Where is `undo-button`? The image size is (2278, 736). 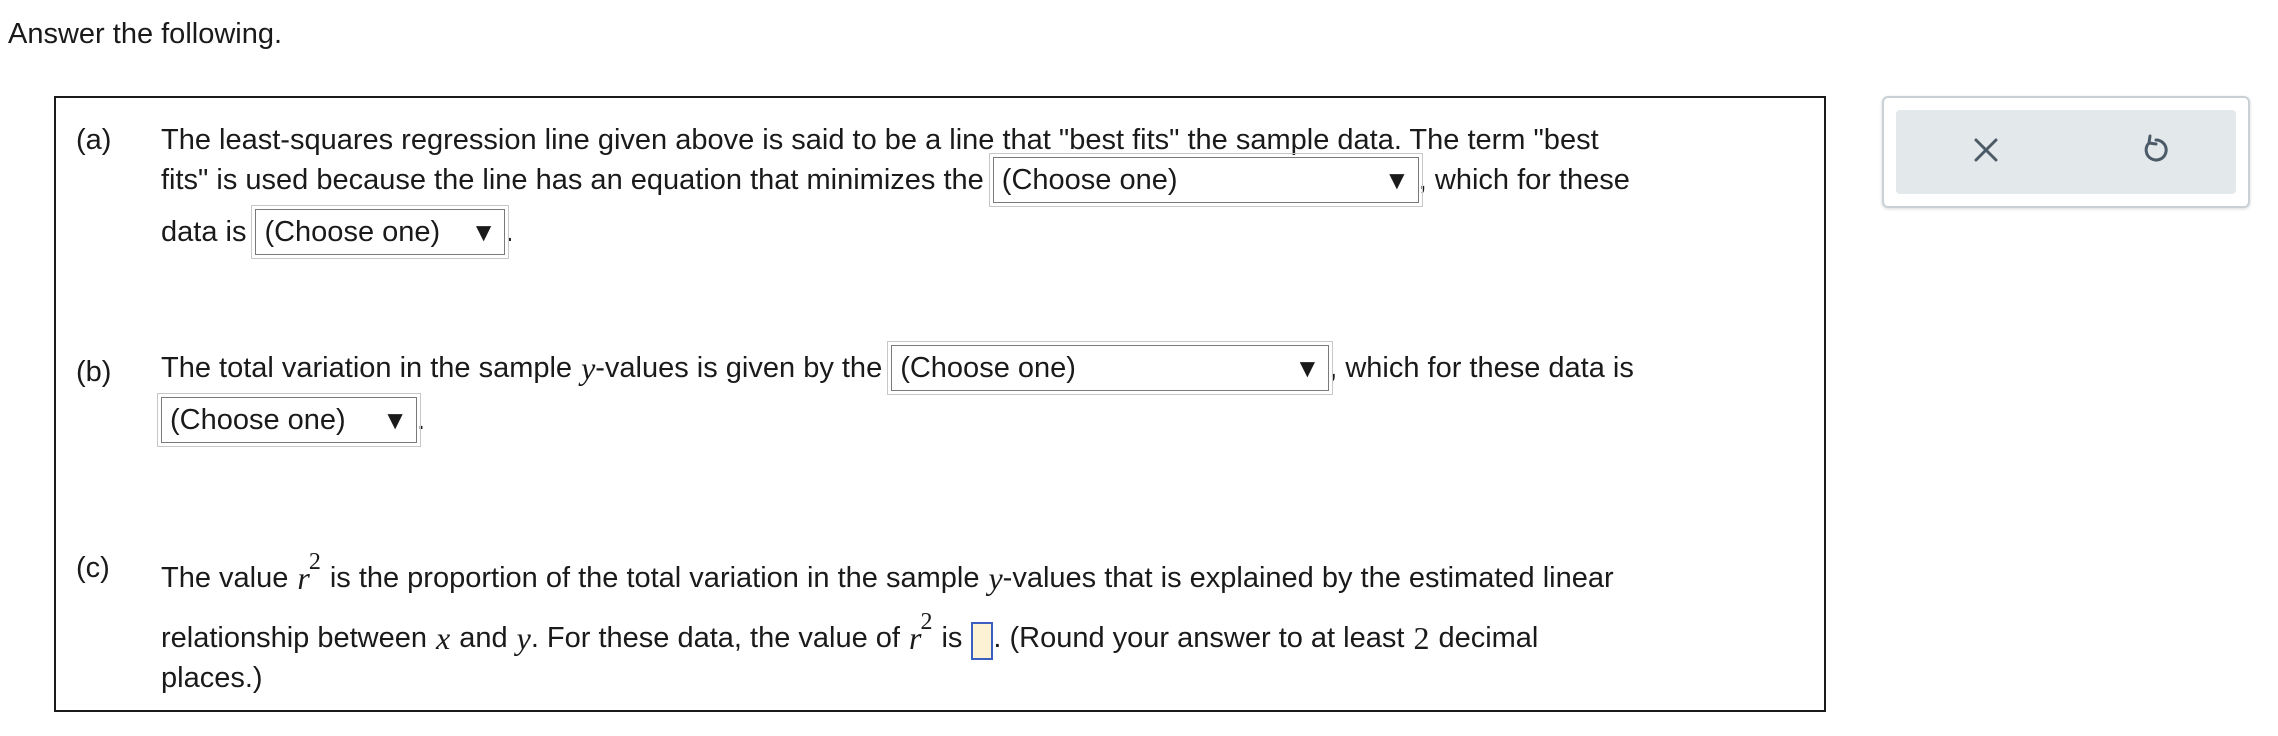
undo-button is located at coordinates (2156, 152).